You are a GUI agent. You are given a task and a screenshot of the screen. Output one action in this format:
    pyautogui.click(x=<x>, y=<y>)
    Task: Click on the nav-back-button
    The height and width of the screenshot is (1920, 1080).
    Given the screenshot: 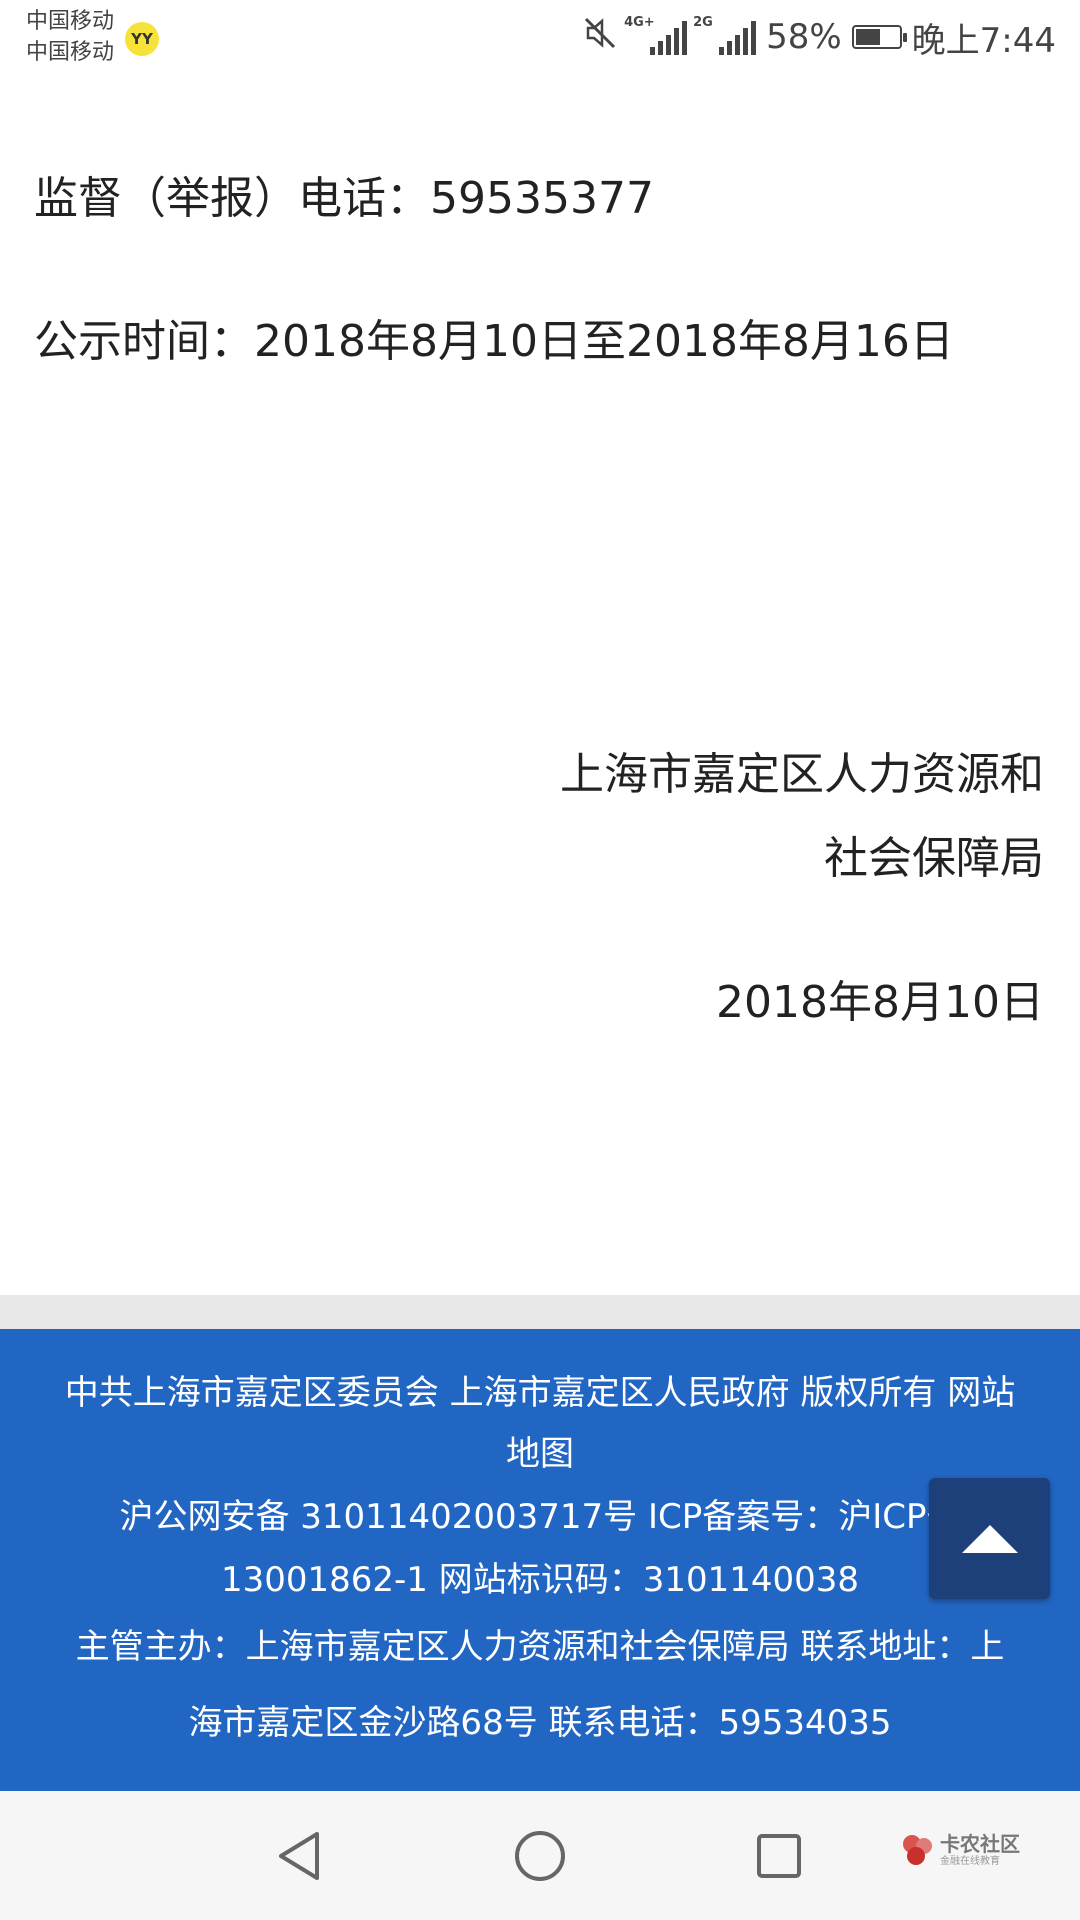 What is the action you would take?
    pyautogui.click(x=299, y=1856)
    